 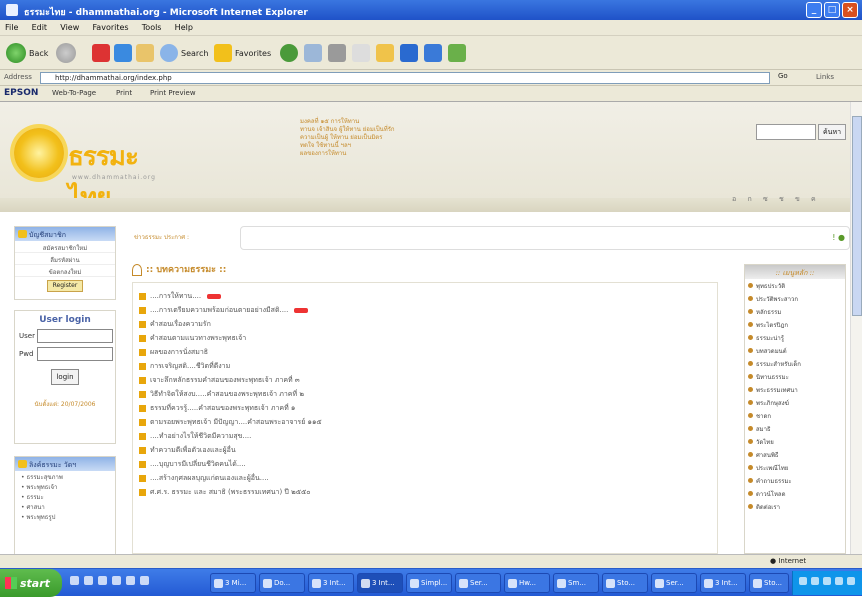 What do you see at coordinates (795, 298) in the screenshot?
I see `right-menu-item: ประวัติพระสาวก` at bounding box center [795, 298].